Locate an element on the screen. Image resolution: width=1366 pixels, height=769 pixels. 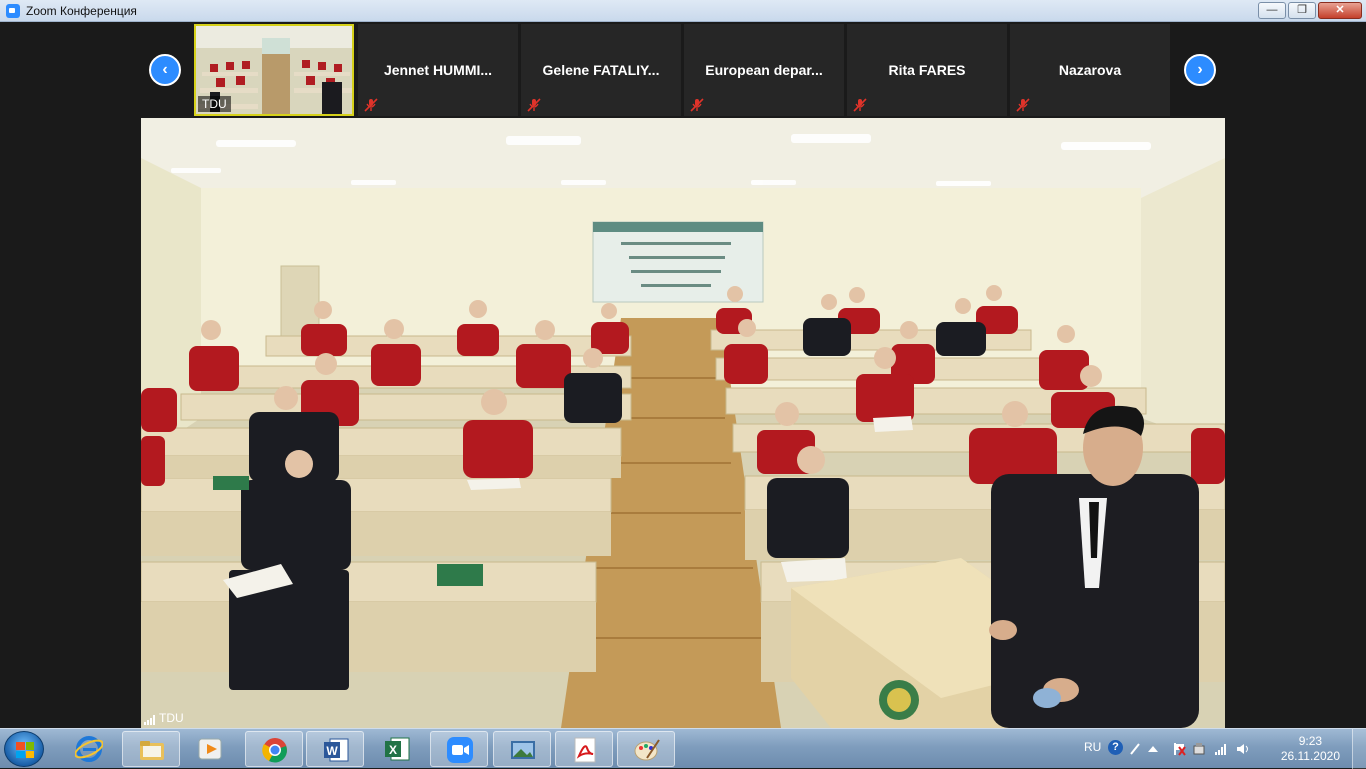
start-button is located at coordinates (24, 749).